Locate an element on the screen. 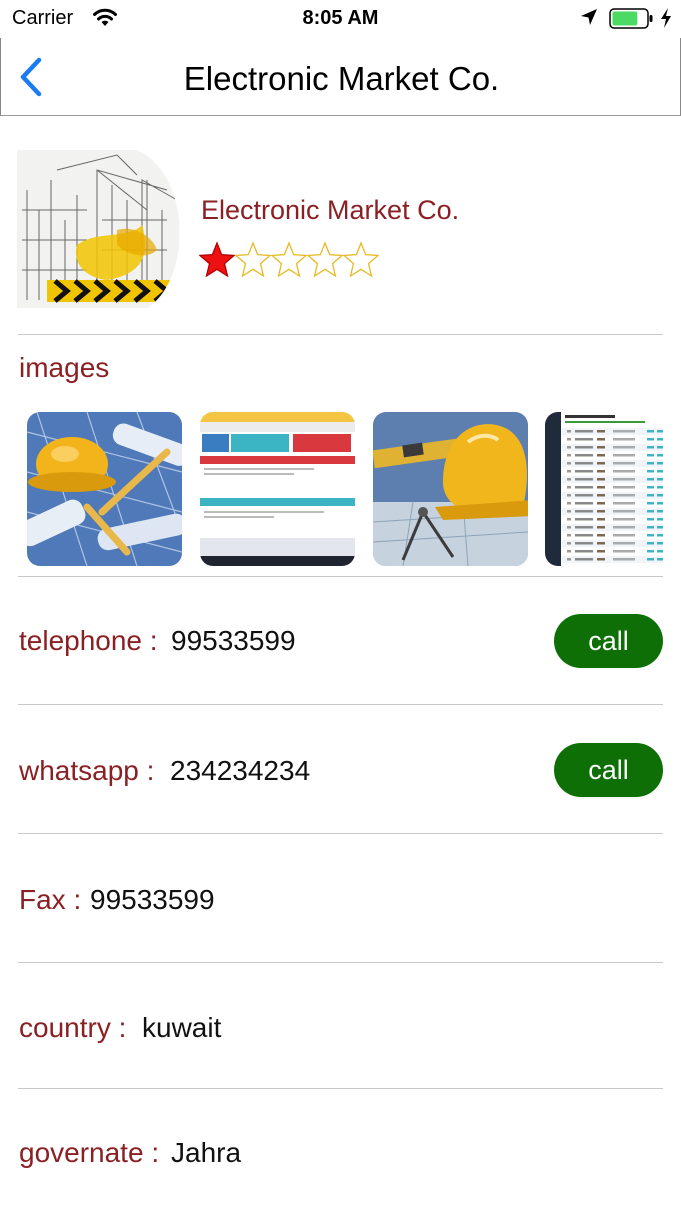  telephone-value: 99533599 is located at coordinates (233, 640).